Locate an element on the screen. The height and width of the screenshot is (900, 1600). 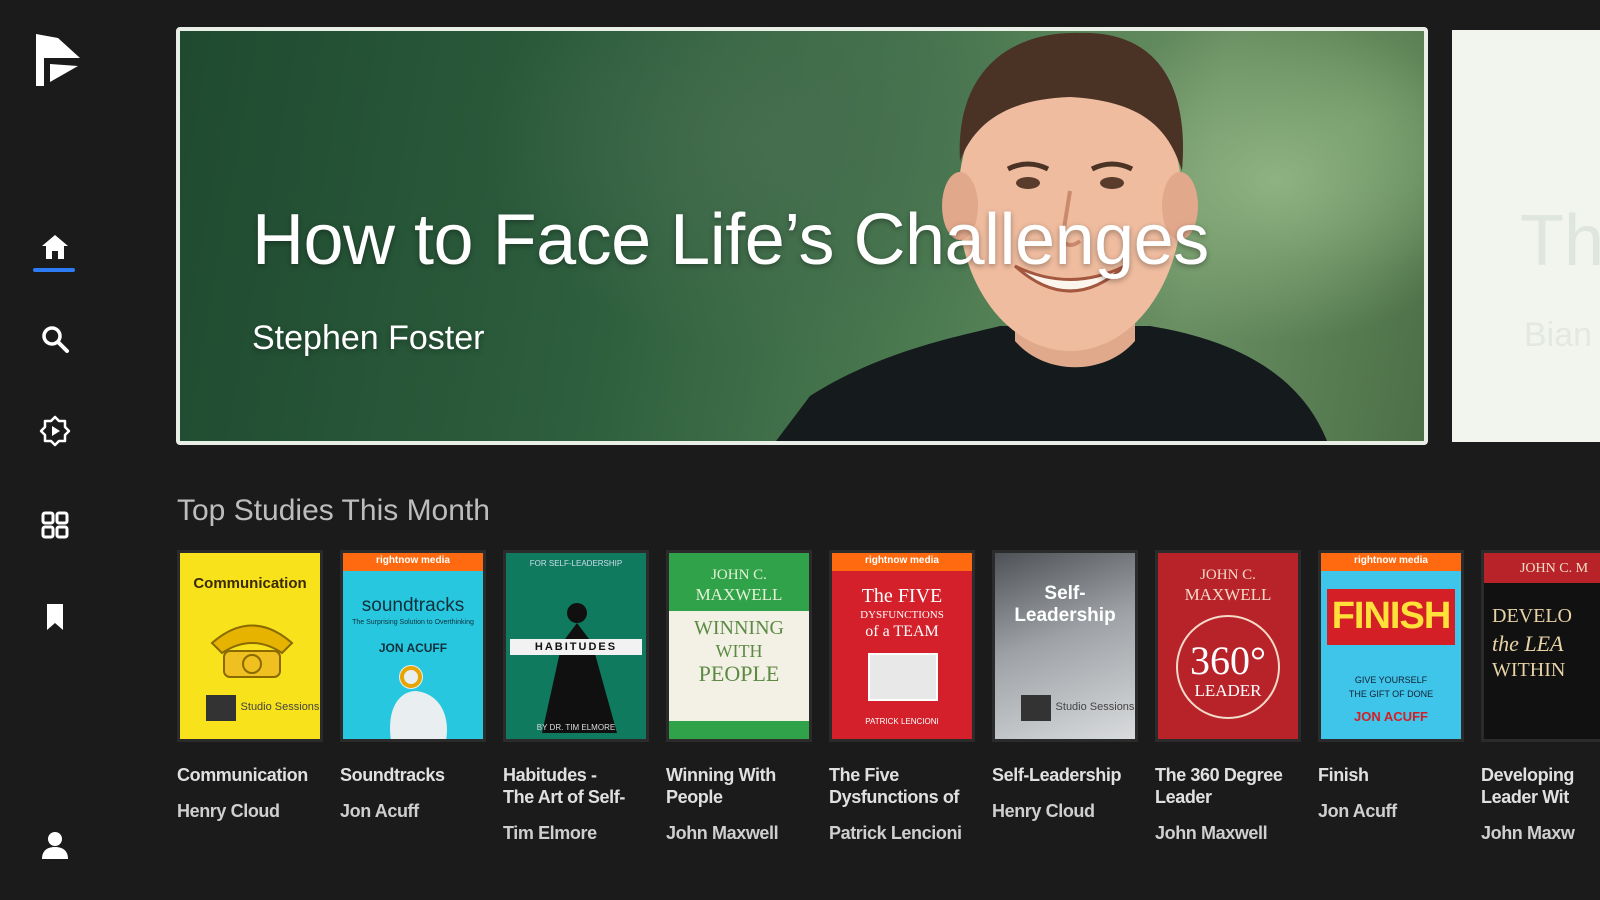
badge-play-icon is located at coordinates (55, 431).